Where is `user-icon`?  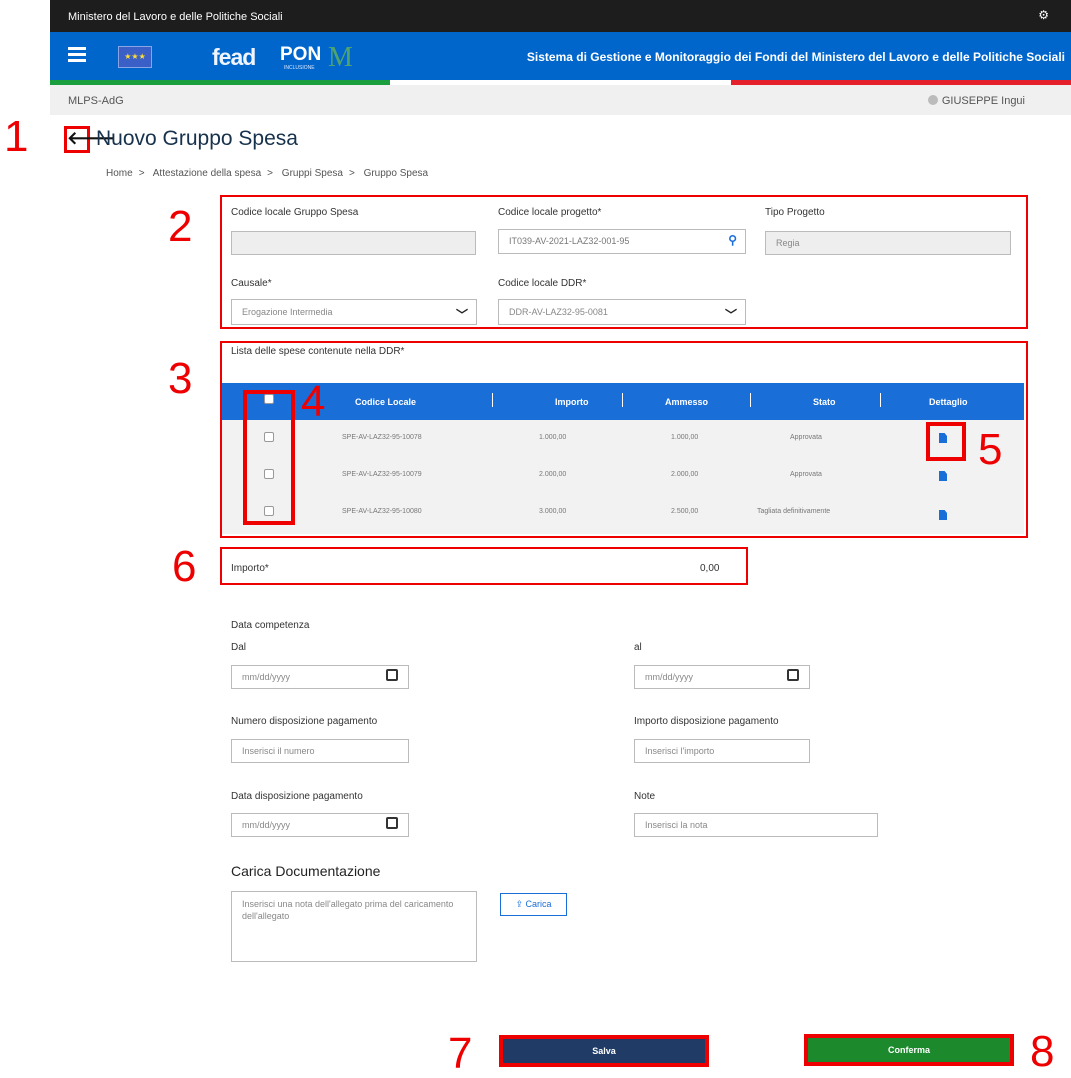 user-icon is located at coordinates (932, 100).